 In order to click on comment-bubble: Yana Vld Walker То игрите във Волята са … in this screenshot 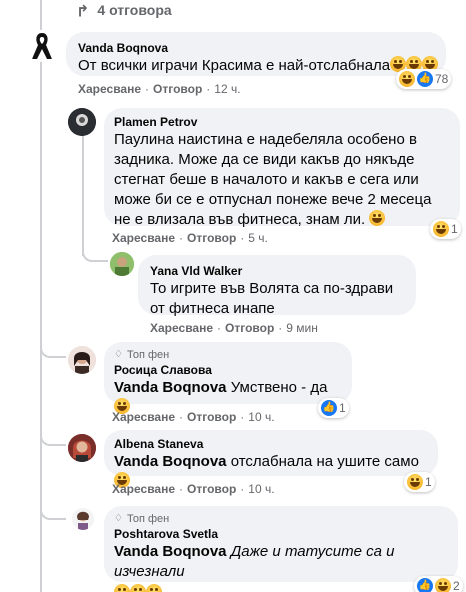, I will do `click(277, 286)`.